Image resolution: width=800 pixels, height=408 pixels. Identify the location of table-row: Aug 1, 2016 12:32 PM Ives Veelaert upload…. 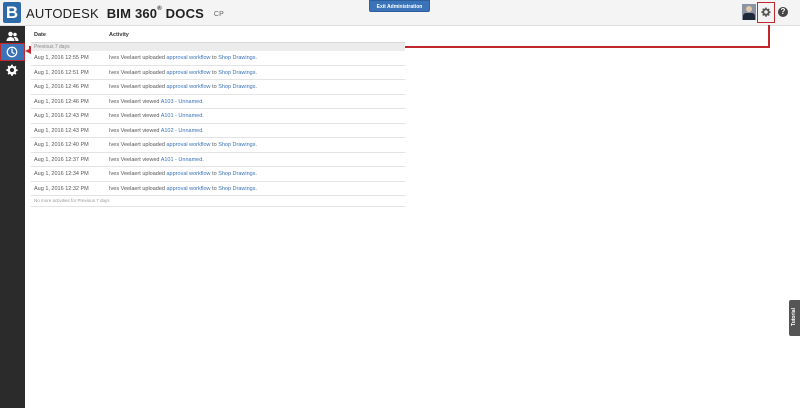
(218, 189).